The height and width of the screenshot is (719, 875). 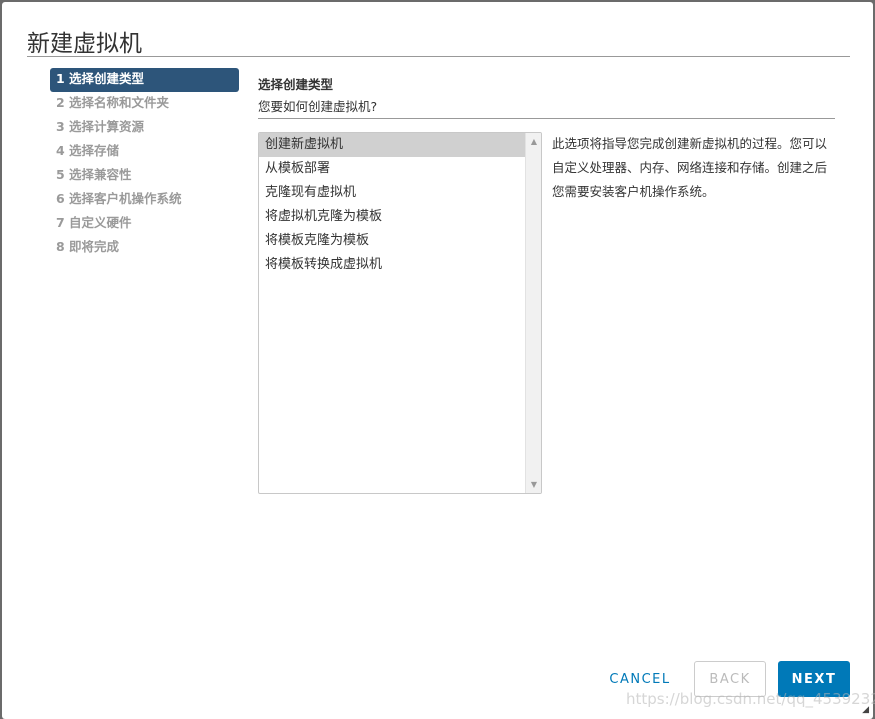 I want to click on section-heading: 选择创建类型, so click(x=296, y=84).